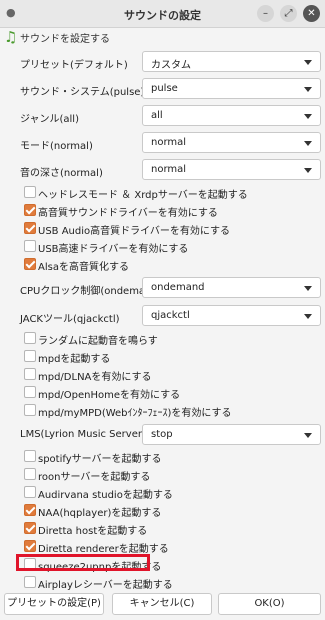 The image size is (325, 620). What do you see at coordinates (164, 88) in the screenshot?
I see `sound-system-value: pulse` at bounding box center [164, 88].